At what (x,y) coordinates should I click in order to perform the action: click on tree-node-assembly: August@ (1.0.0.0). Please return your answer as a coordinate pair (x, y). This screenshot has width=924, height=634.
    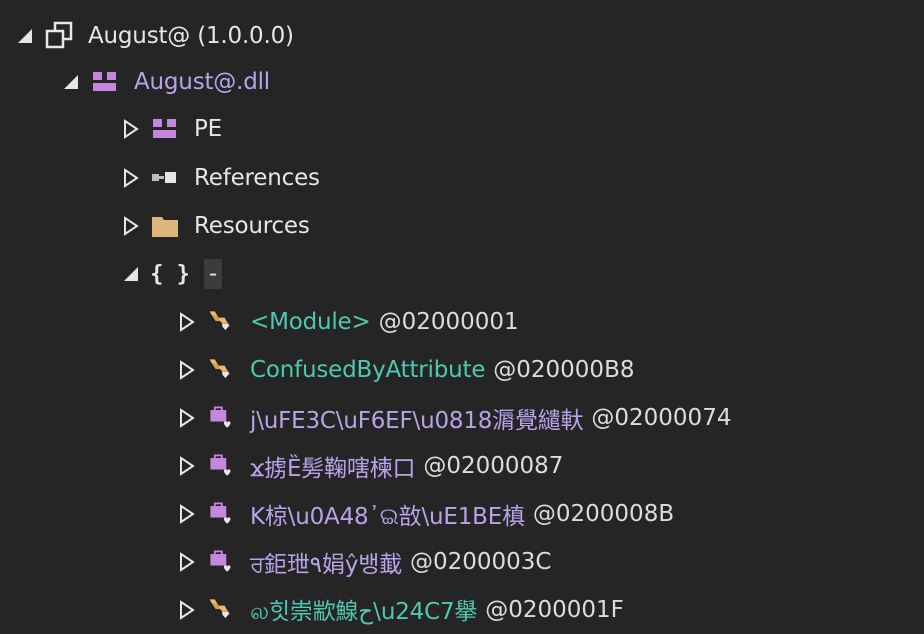
    Looking at the image, I should click on (154, 36).